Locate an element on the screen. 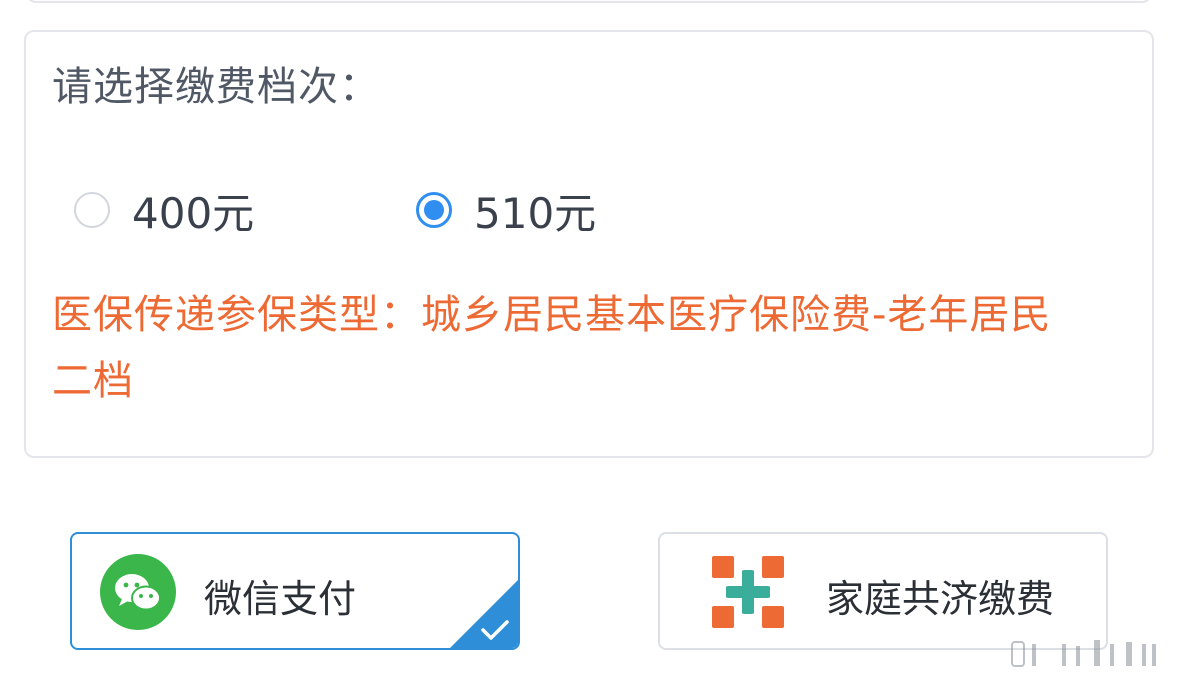 Image resolution: width=1179 pixels, height=686 pixels. tier-option-label: 510元 is located at coordinates (535, 213).